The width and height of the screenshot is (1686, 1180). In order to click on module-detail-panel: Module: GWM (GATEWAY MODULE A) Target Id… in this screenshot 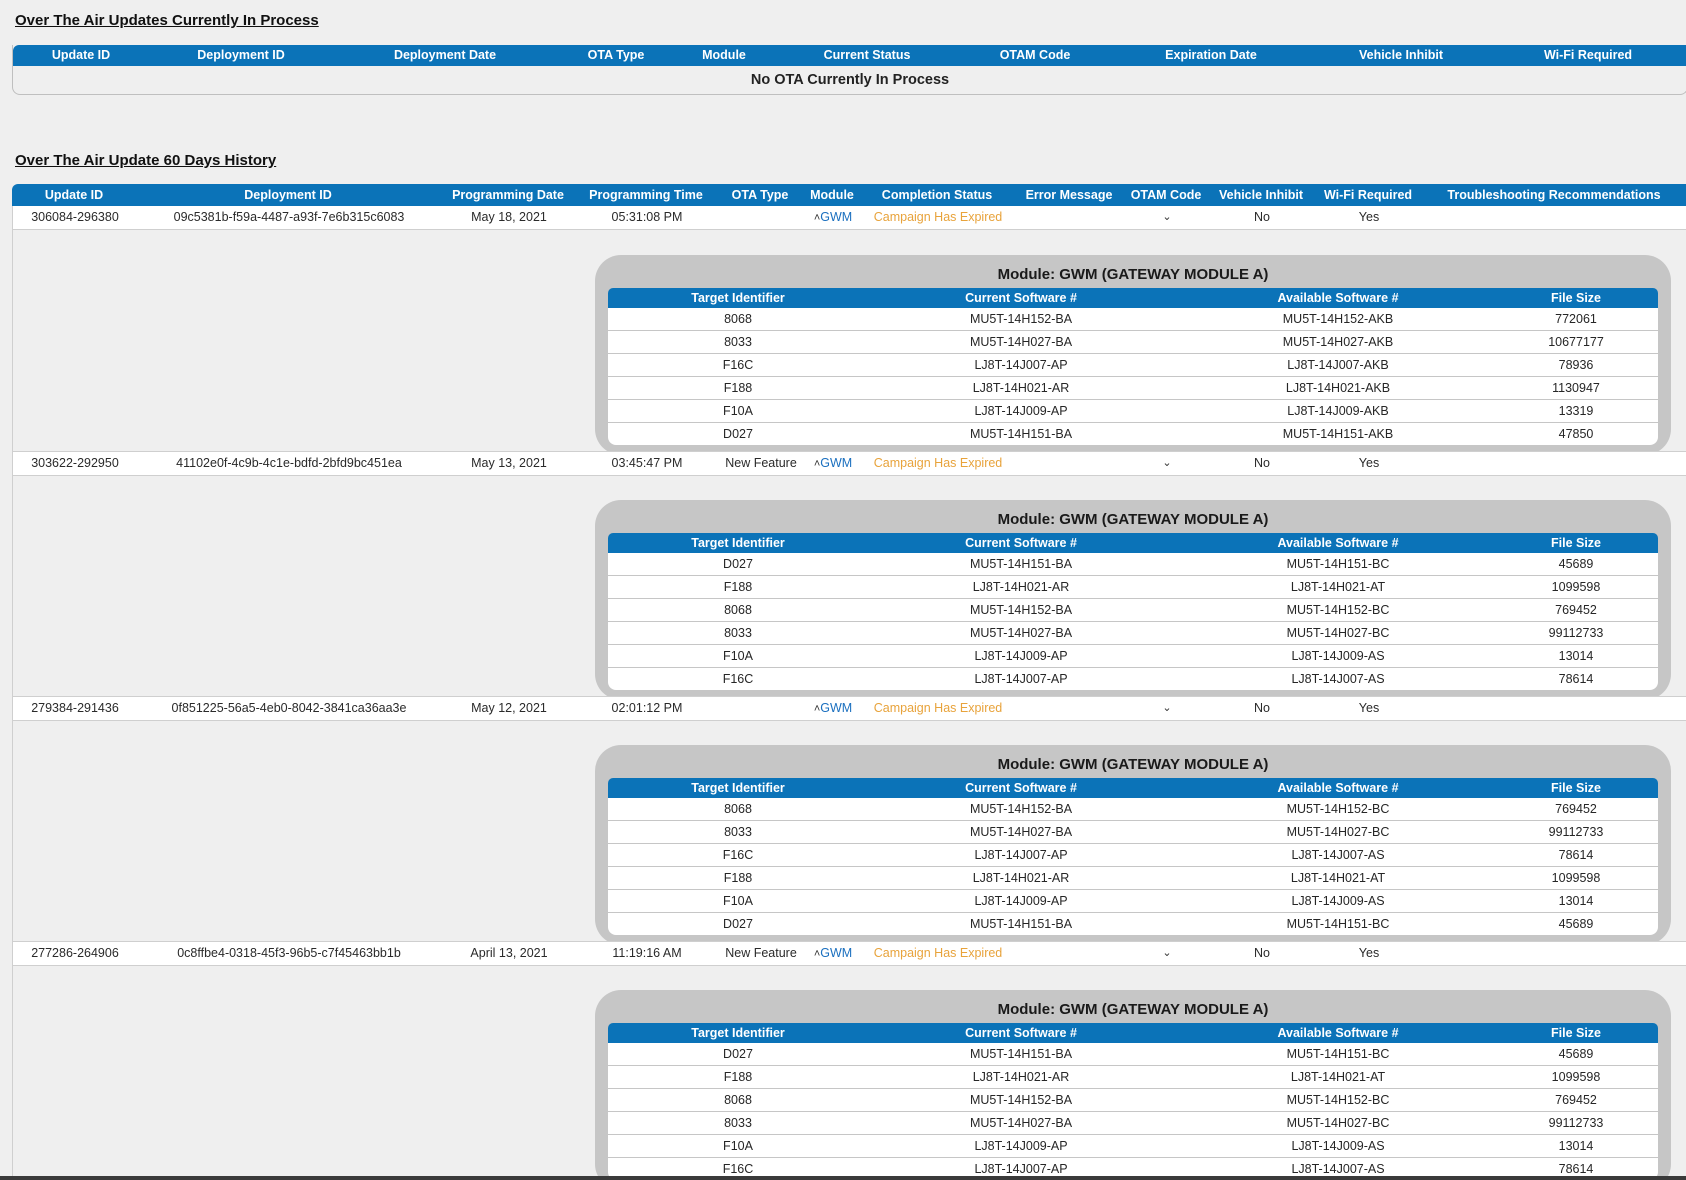, I will do `click(1133, 845)`.